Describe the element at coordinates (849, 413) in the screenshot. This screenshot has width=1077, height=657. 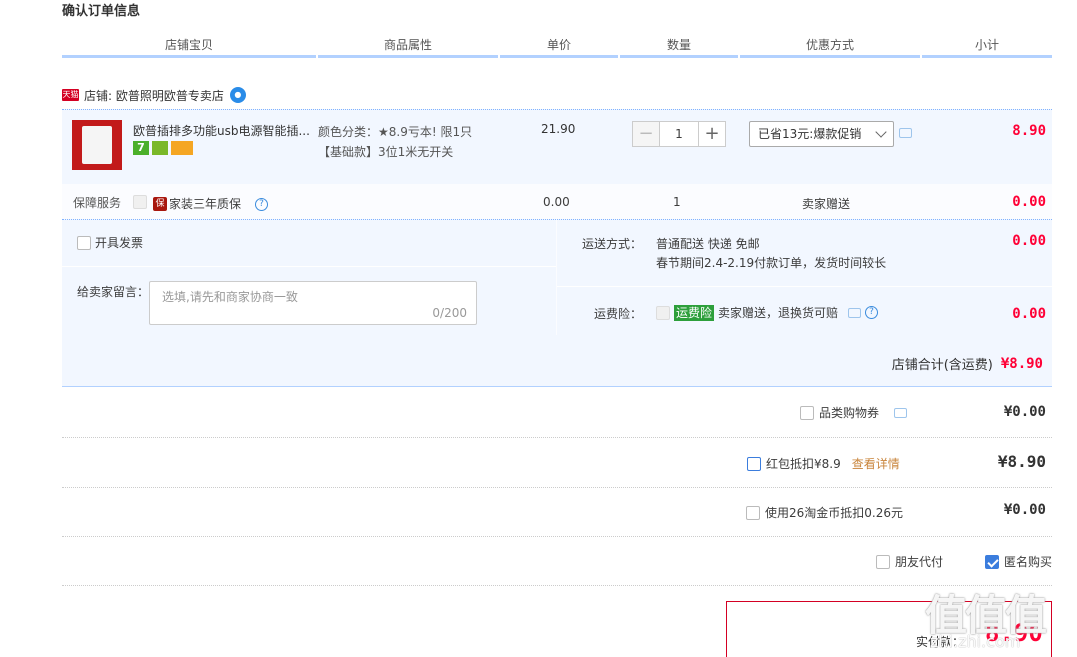
I see `coupon-category-label: 品类购物券` at that location.